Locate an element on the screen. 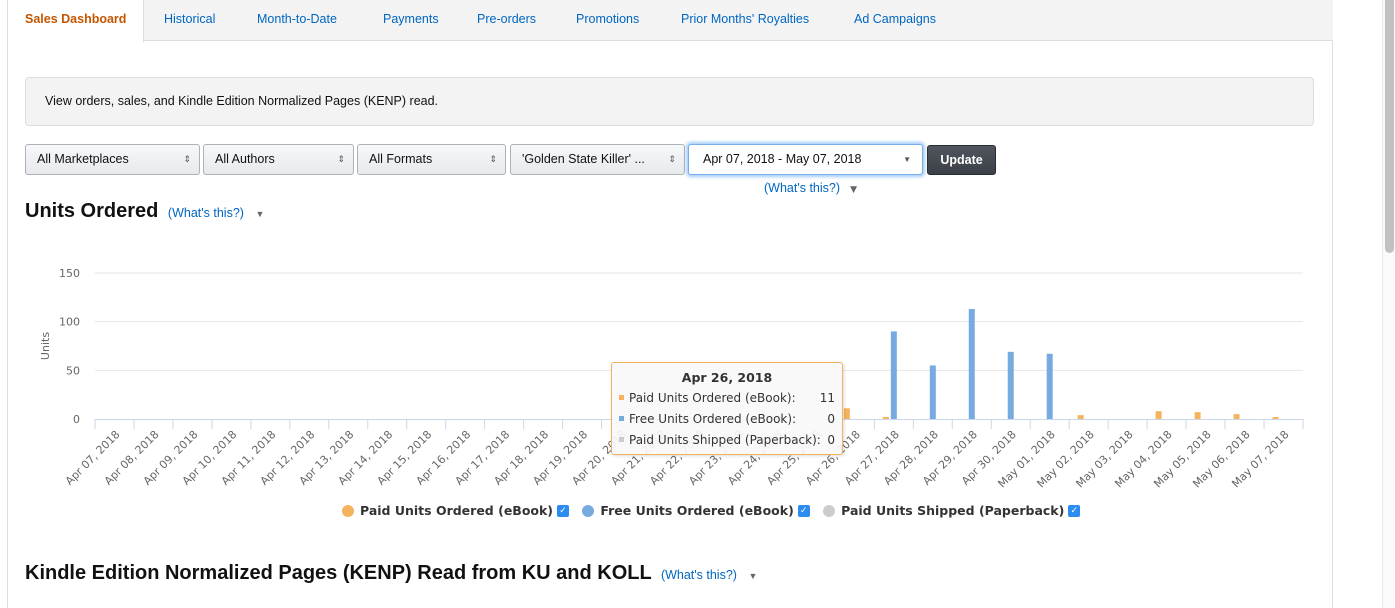  free-swatch-icon is located at coordinates (621, 418).